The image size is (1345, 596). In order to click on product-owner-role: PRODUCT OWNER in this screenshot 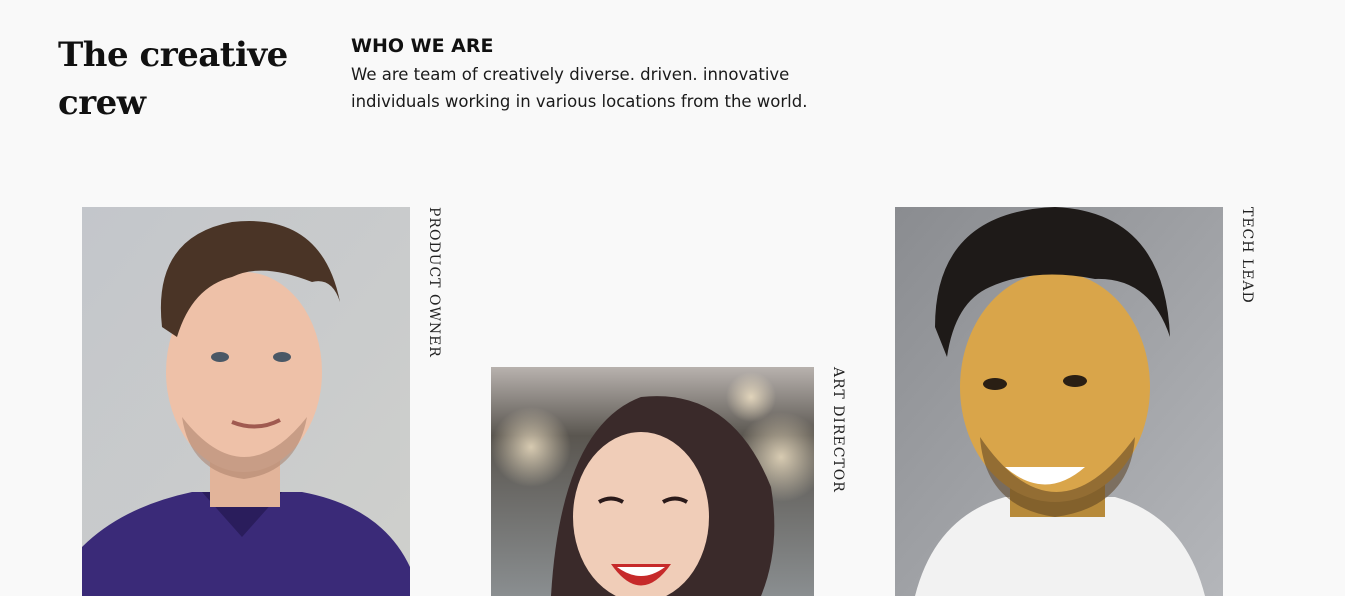, I will do `click(434, 282)`.